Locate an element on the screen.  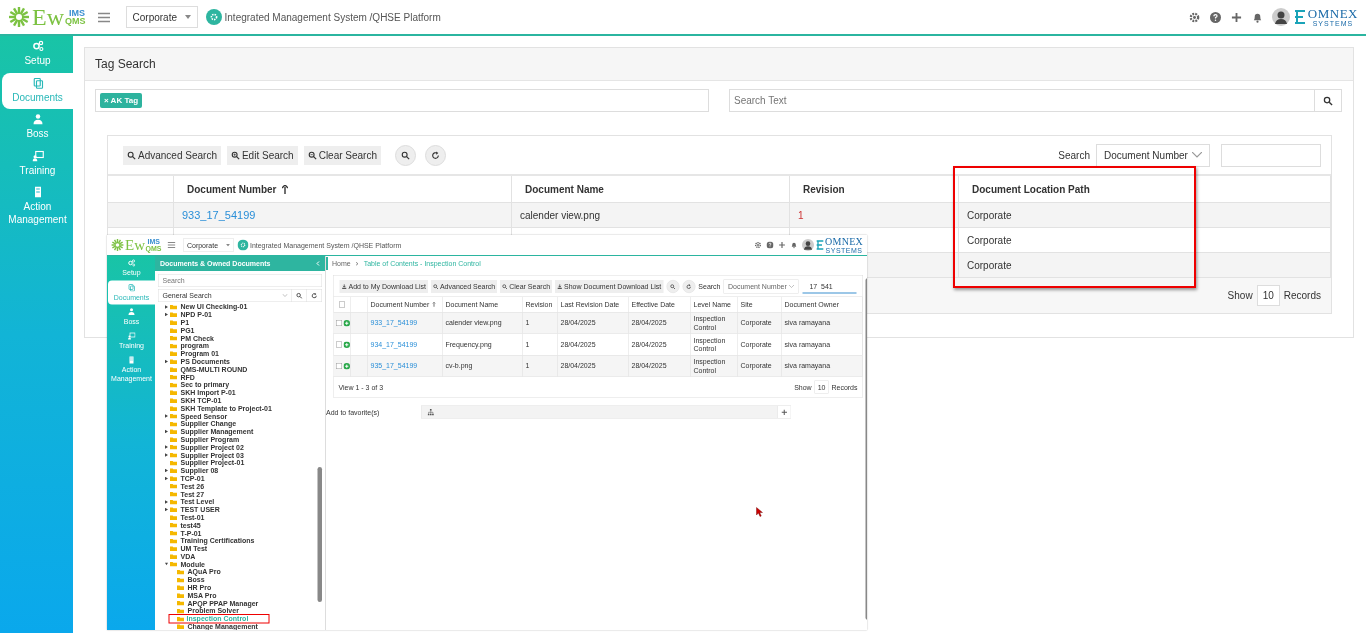
toolbar-button: Edit Search is located at coordinates (262, 155).